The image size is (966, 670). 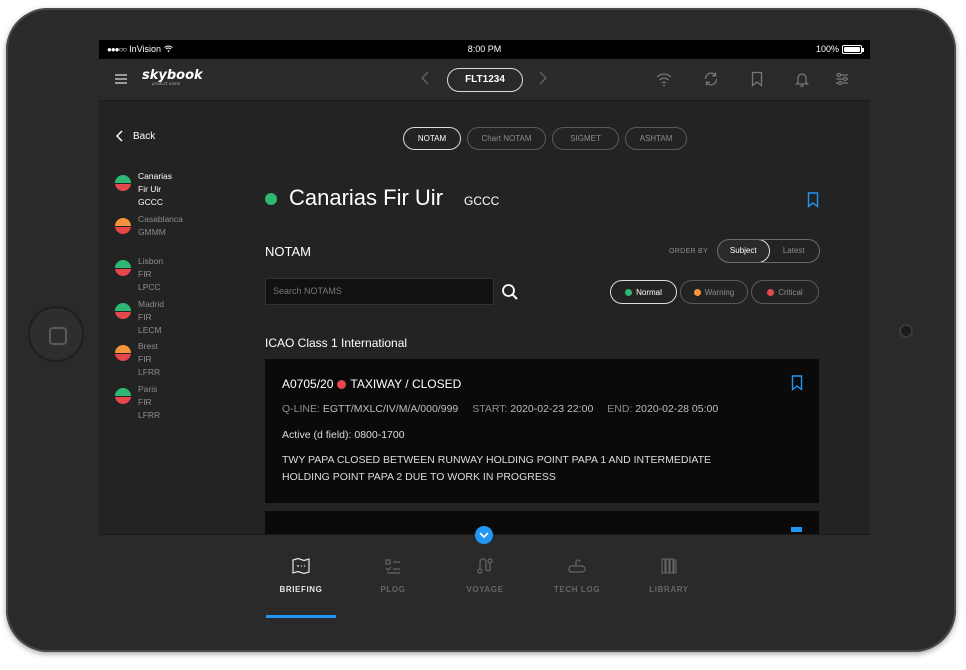 I want to click on expand-chevron-icon, so click(x=484, y=535).